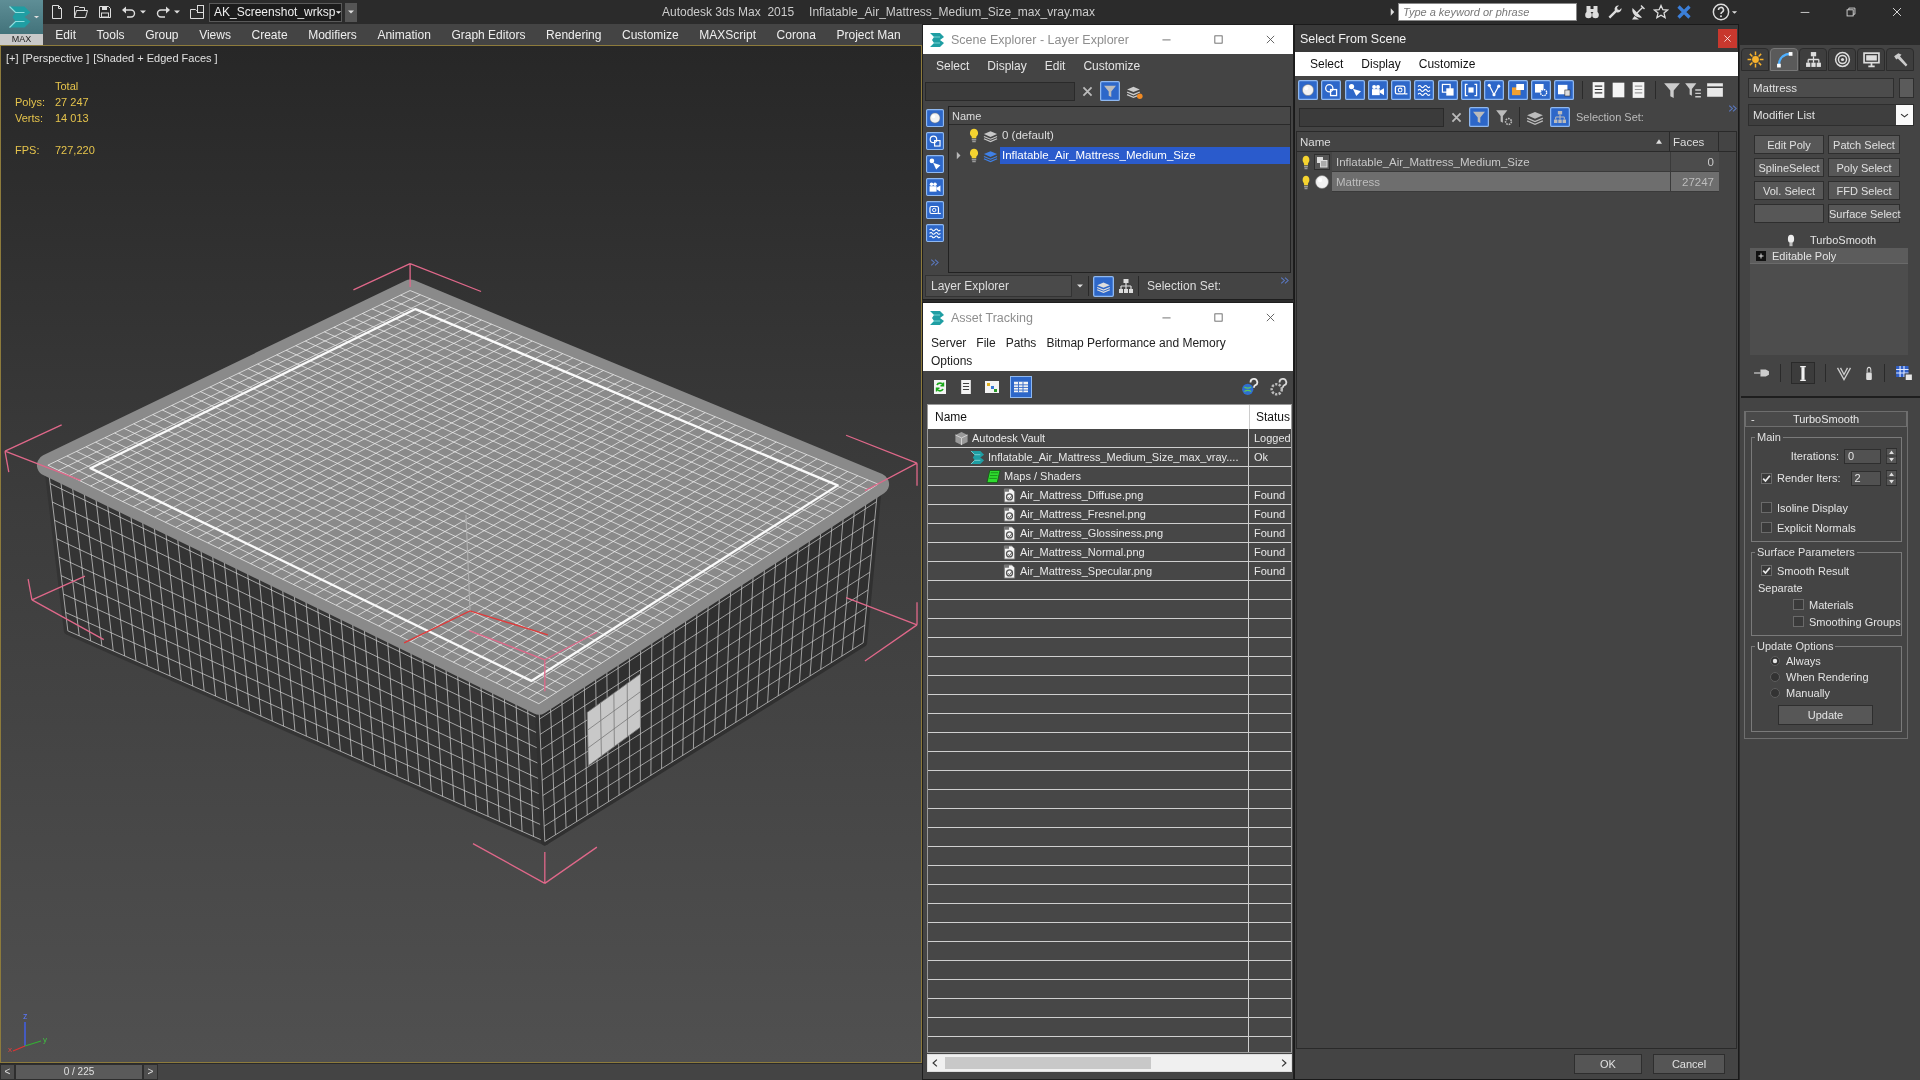 Image resolution: width=1920 pixels, height=1080 pixels. Describe the element at coordinates (1689, 1064) in the screenshot. I see `cancel-button: Cancel` at that location.